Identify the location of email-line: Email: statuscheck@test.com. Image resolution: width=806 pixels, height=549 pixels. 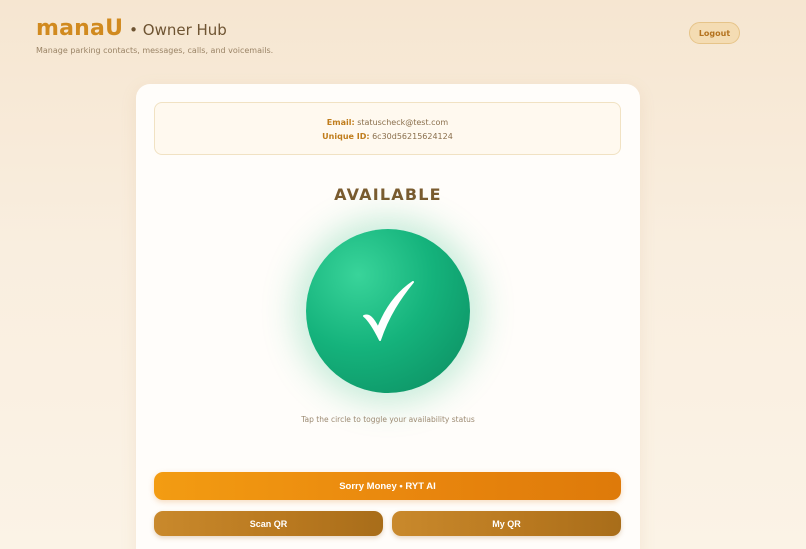
(387, 123).